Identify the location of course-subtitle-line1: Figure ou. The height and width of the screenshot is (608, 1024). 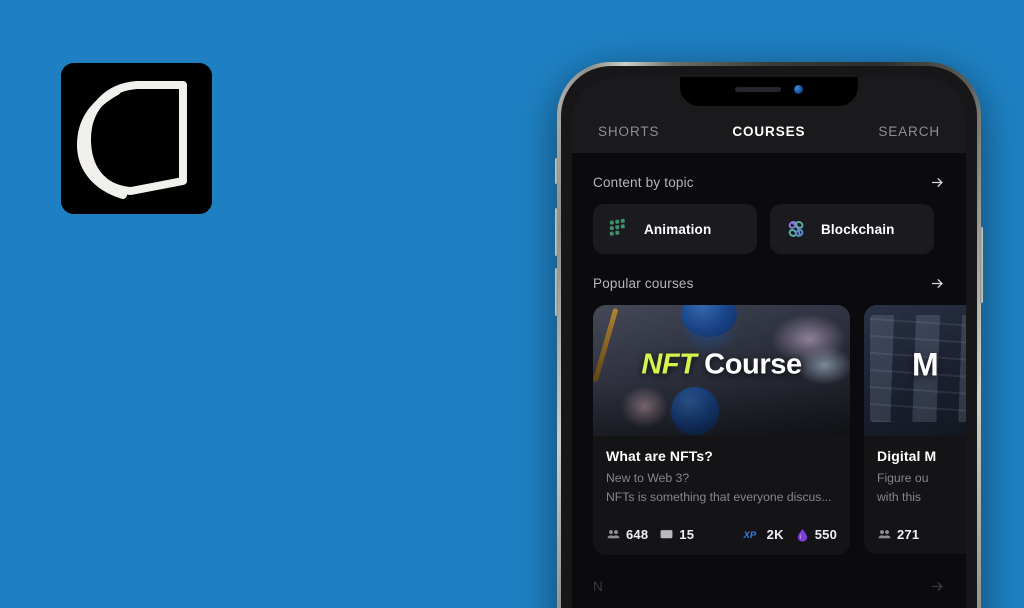
(903, 478).